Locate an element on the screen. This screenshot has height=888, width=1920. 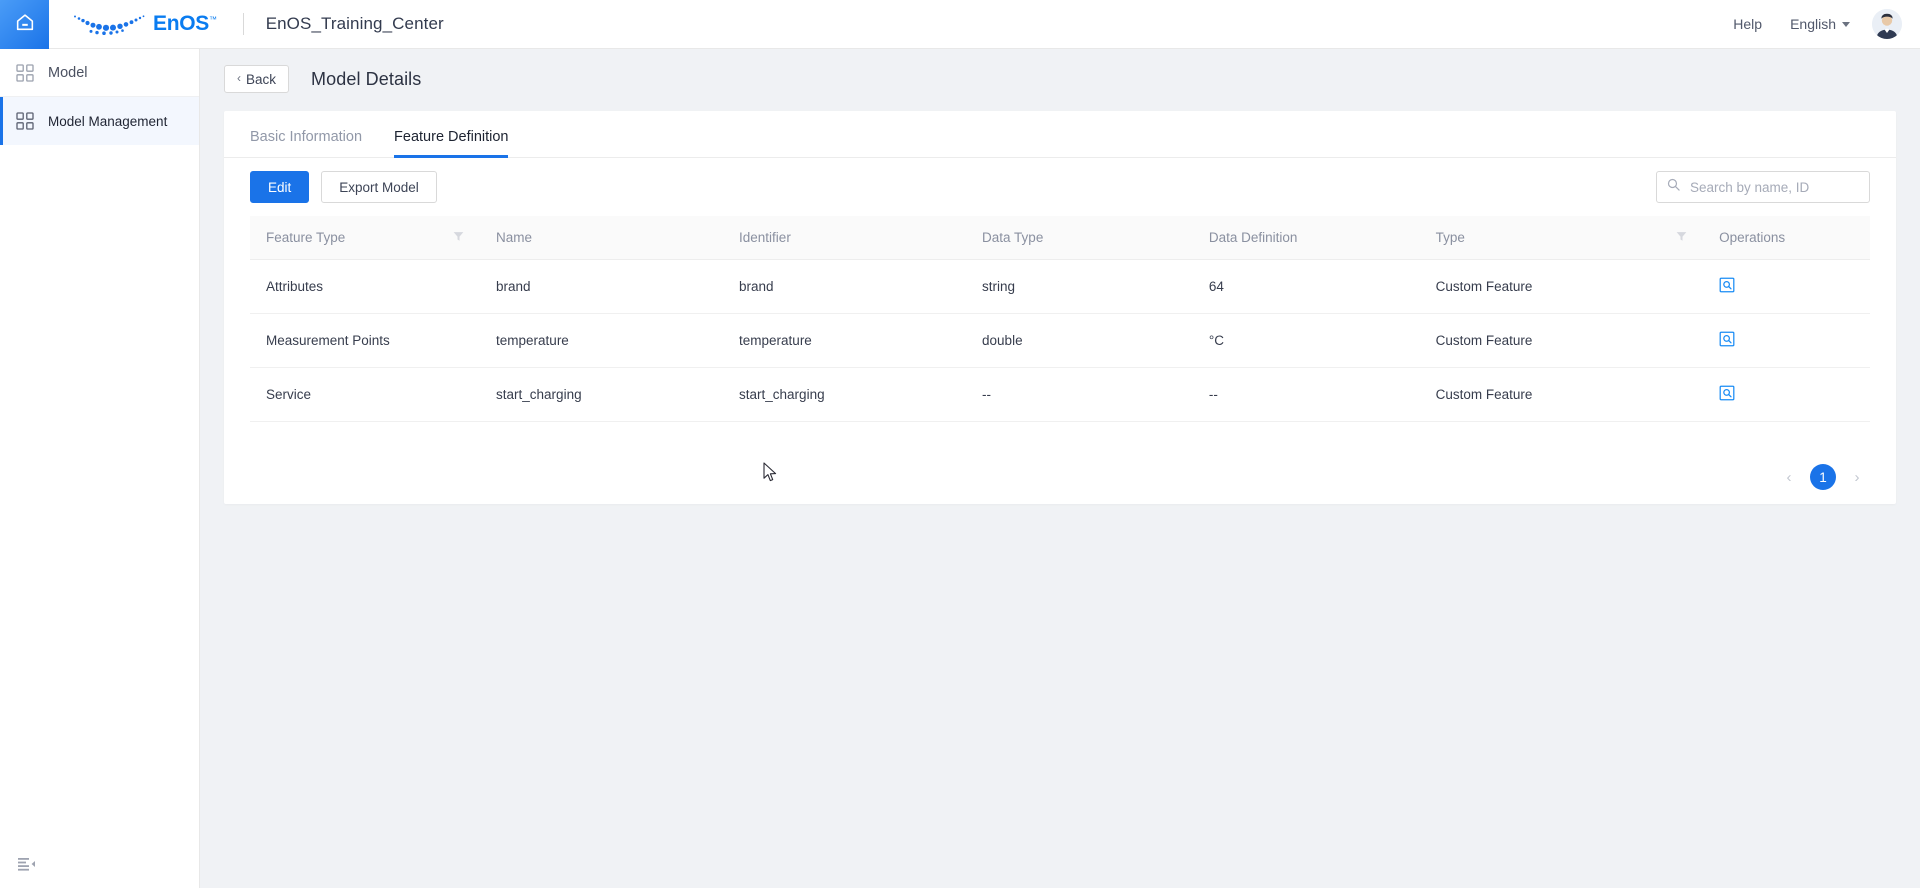
cell-data-definition: 64 is located at coordinates (1306, 286).